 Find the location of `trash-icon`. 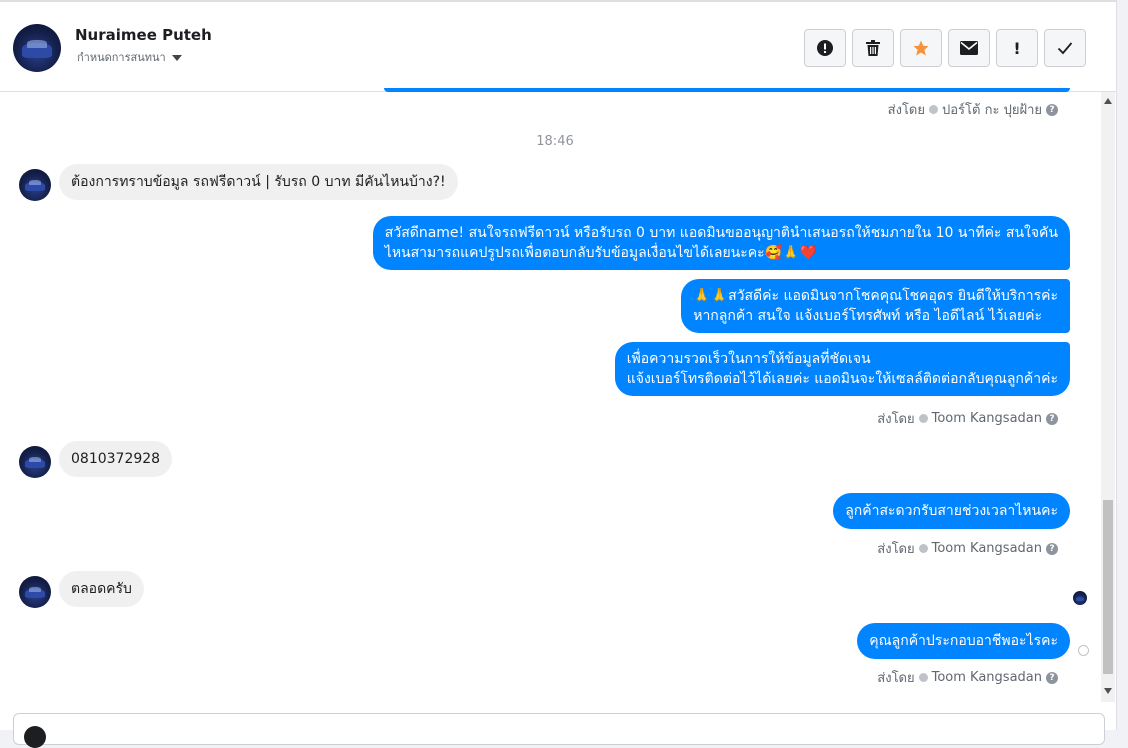

trash-icon is located at coordinates (873, 48).